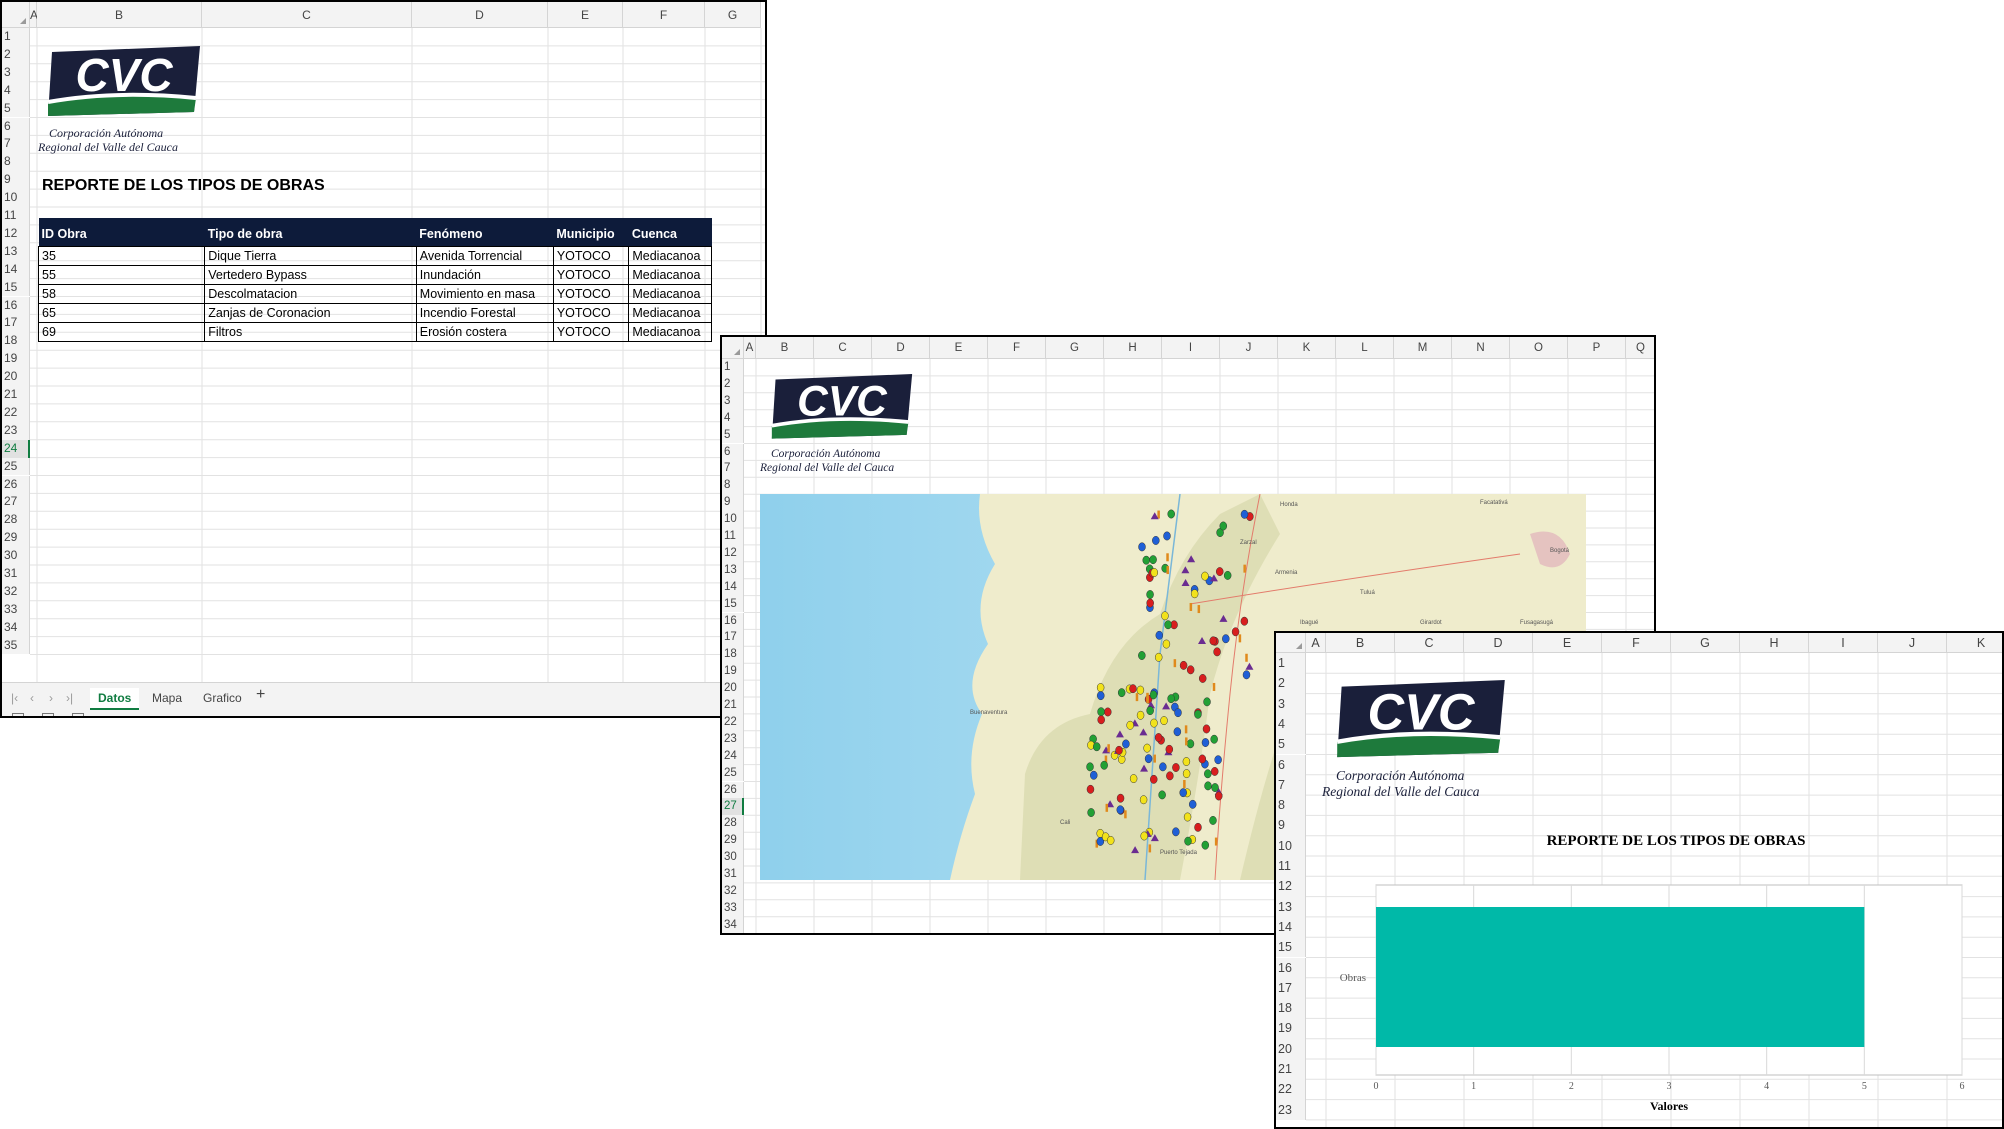  What do you see at coordinates (484, 331) in the screenshot?
I see `cell-fenomeno: Erosión costera` at bounding box center [484, 331].